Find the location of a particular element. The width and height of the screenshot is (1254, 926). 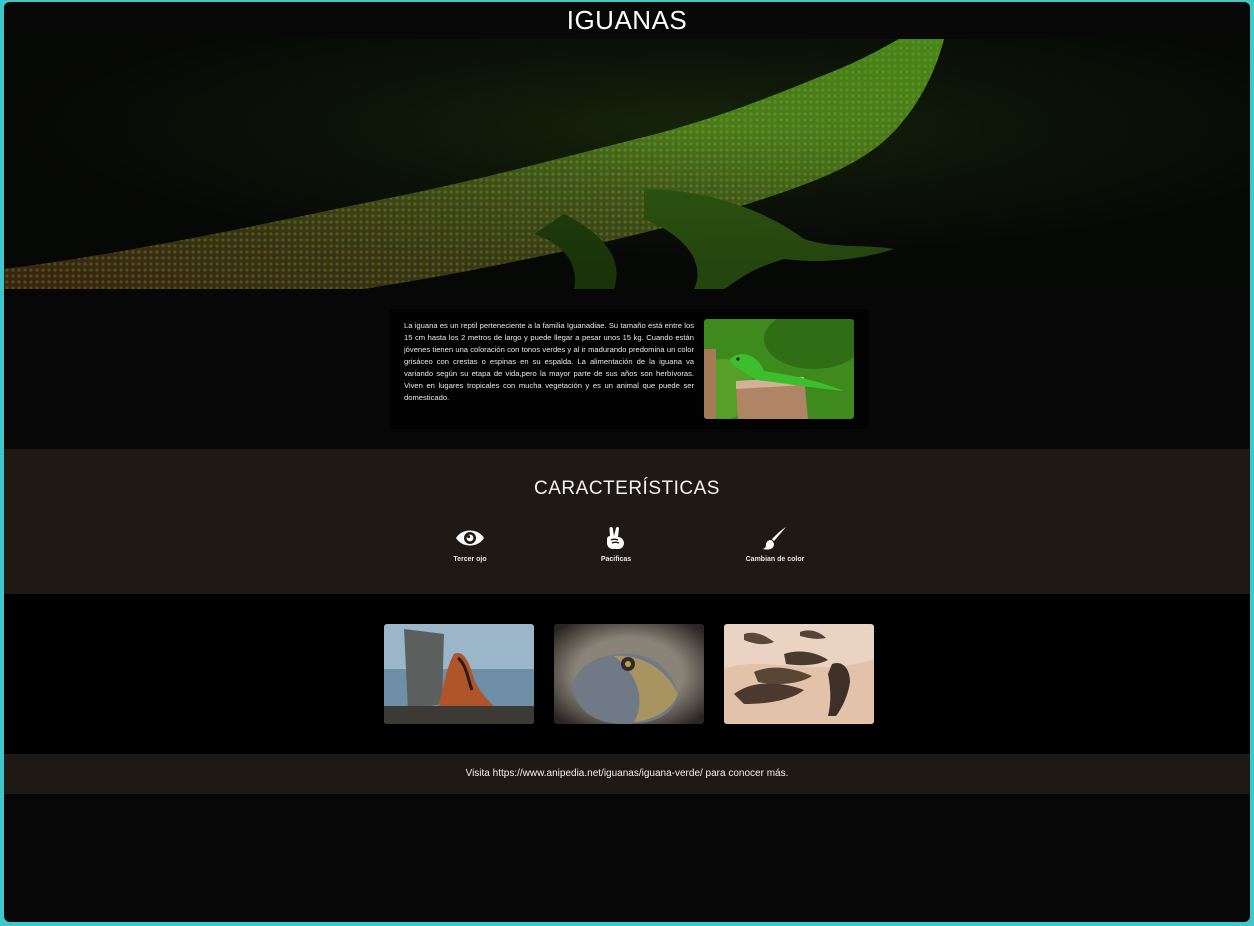

green-iguana-photo is located at coordinates (779, 369).